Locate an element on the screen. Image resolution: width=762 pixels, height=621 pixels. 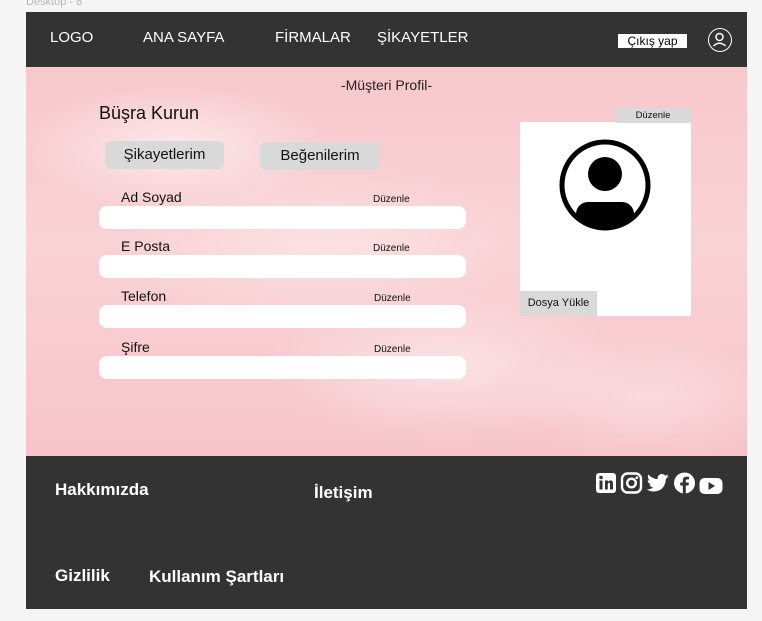
logout-button: Çıkış yap is located at coordinates (652, 41).